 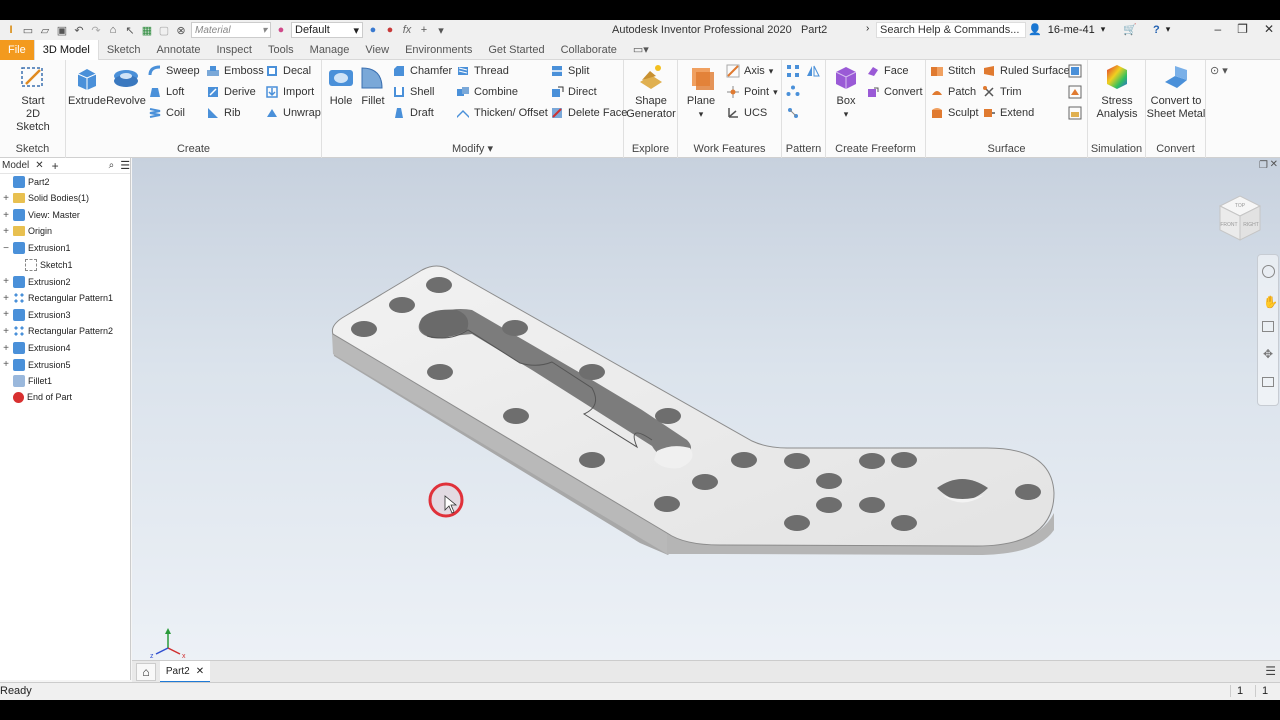 I want to click on axis-button: Axis ▾, so click(x=749, y=71).